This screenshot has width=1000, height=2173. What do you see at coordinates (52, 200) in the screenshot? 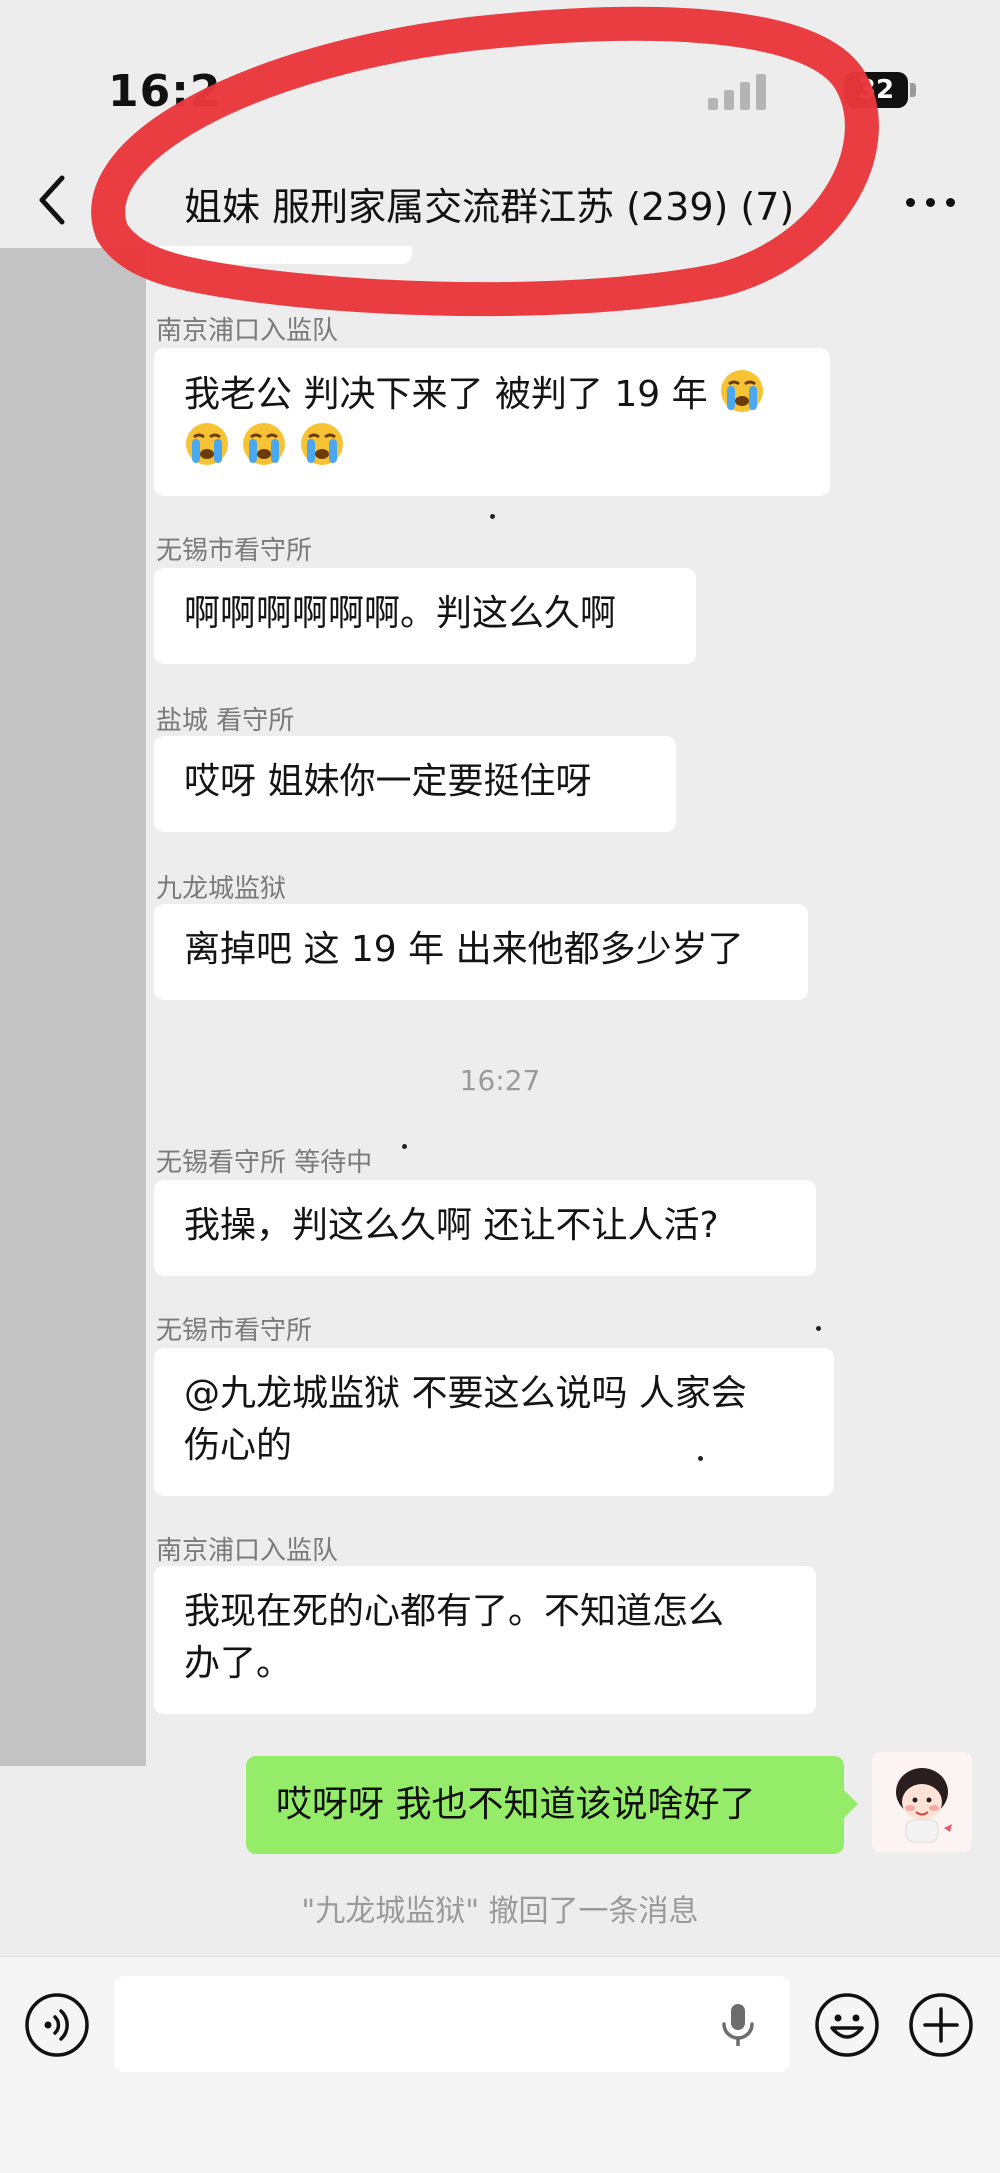
I see `back-icon` at bounding box center [52, 200].